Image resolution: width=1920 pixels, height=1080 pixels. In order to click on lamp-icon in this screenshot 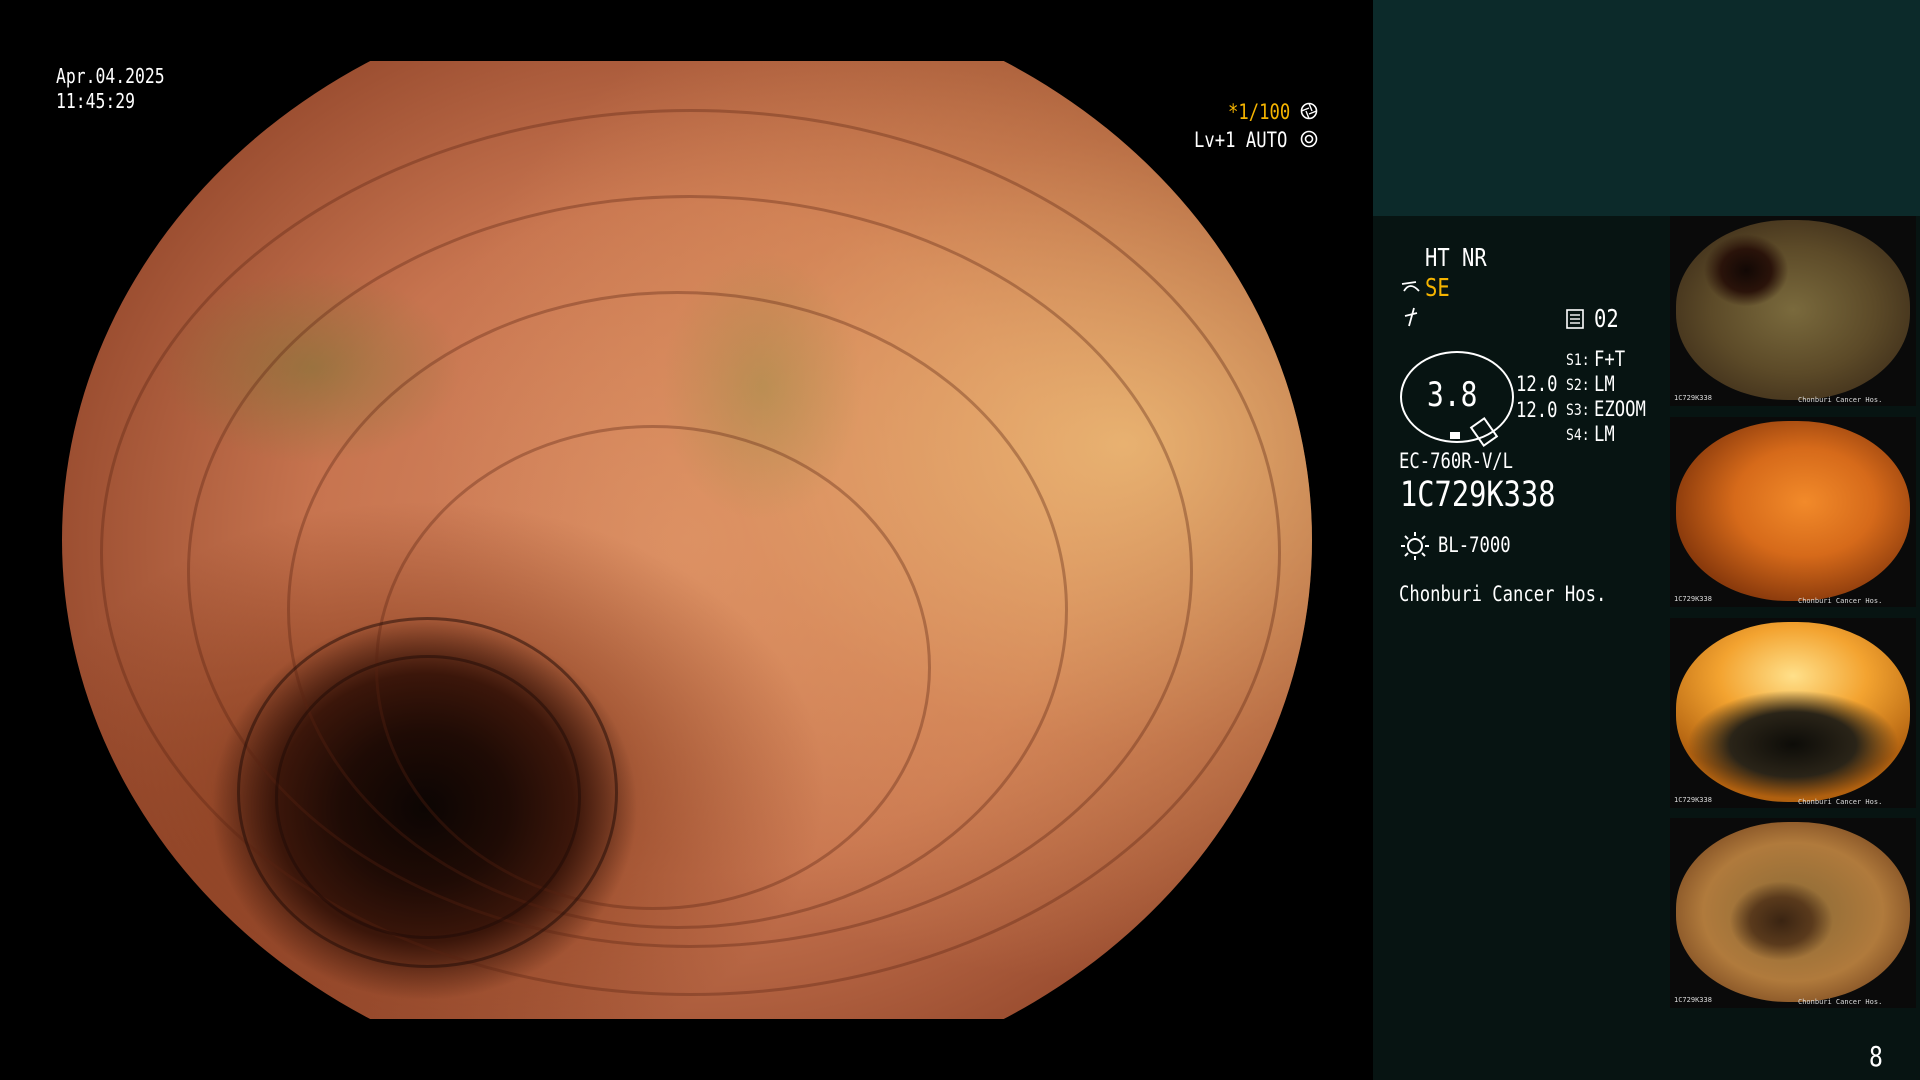, I will do `click(1415, 546)`.